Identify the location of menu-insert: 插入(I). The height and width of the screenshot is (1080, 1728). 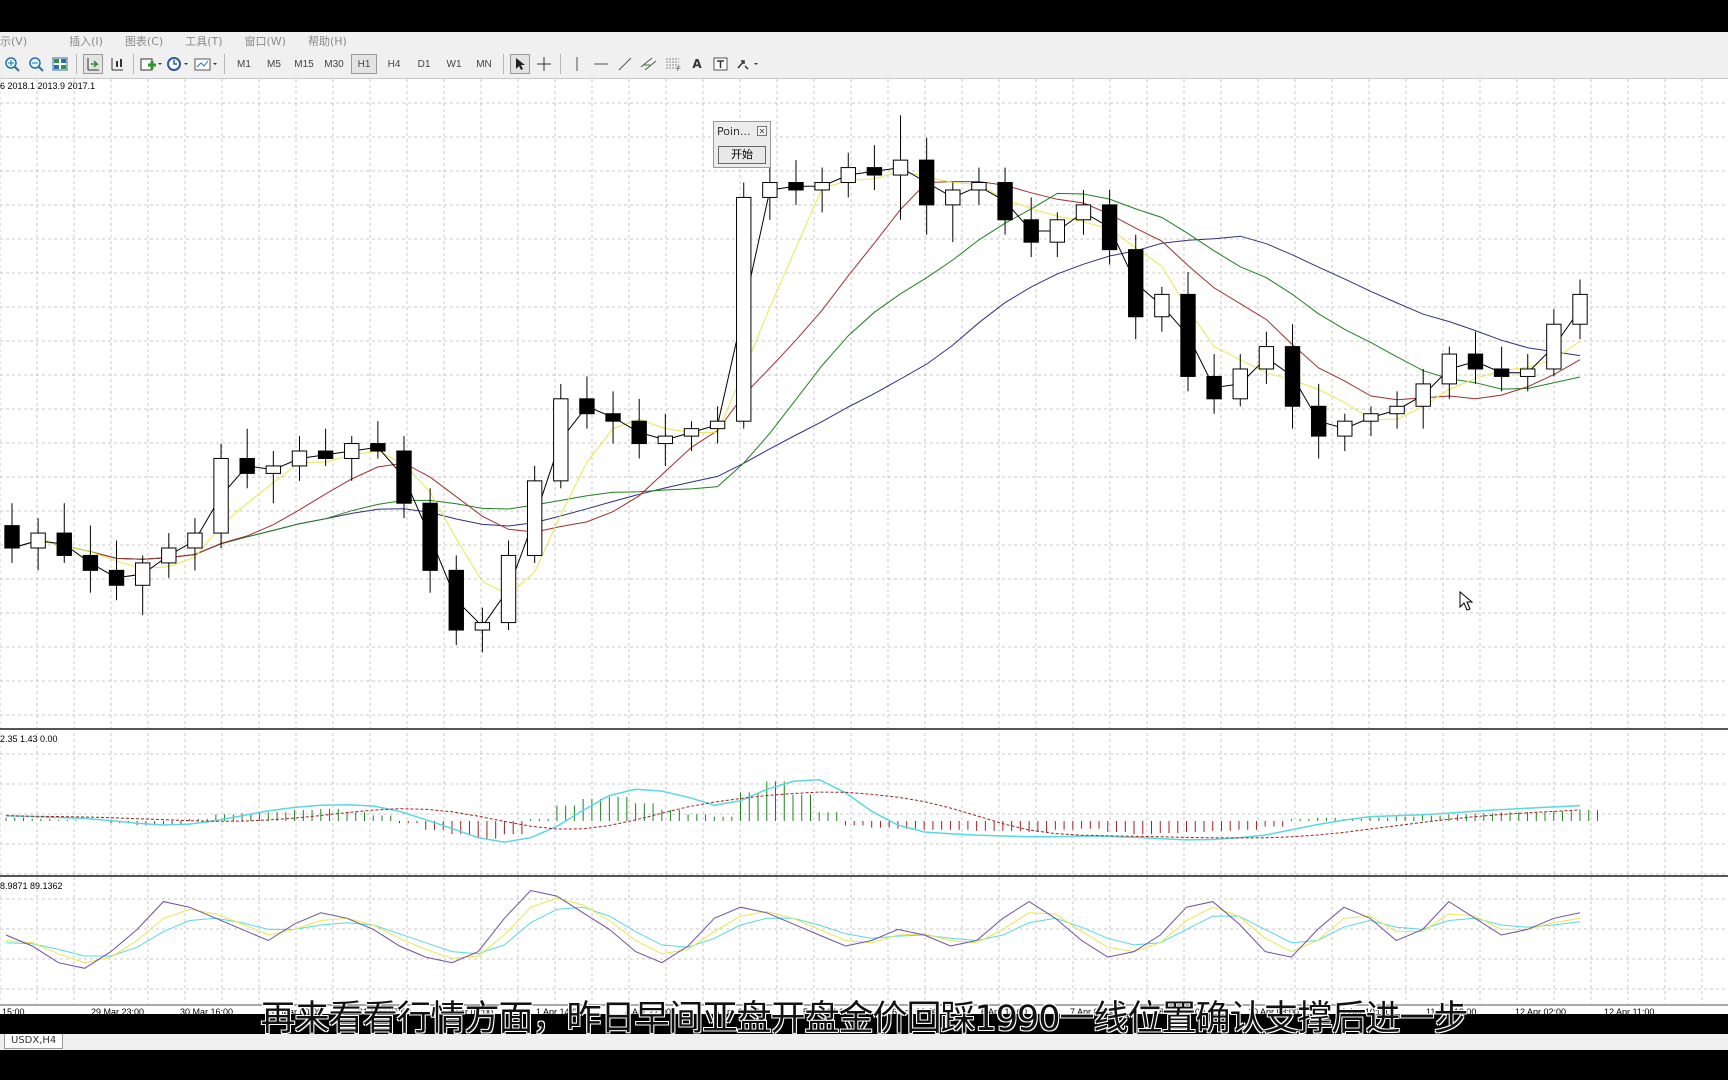
(86, 41).